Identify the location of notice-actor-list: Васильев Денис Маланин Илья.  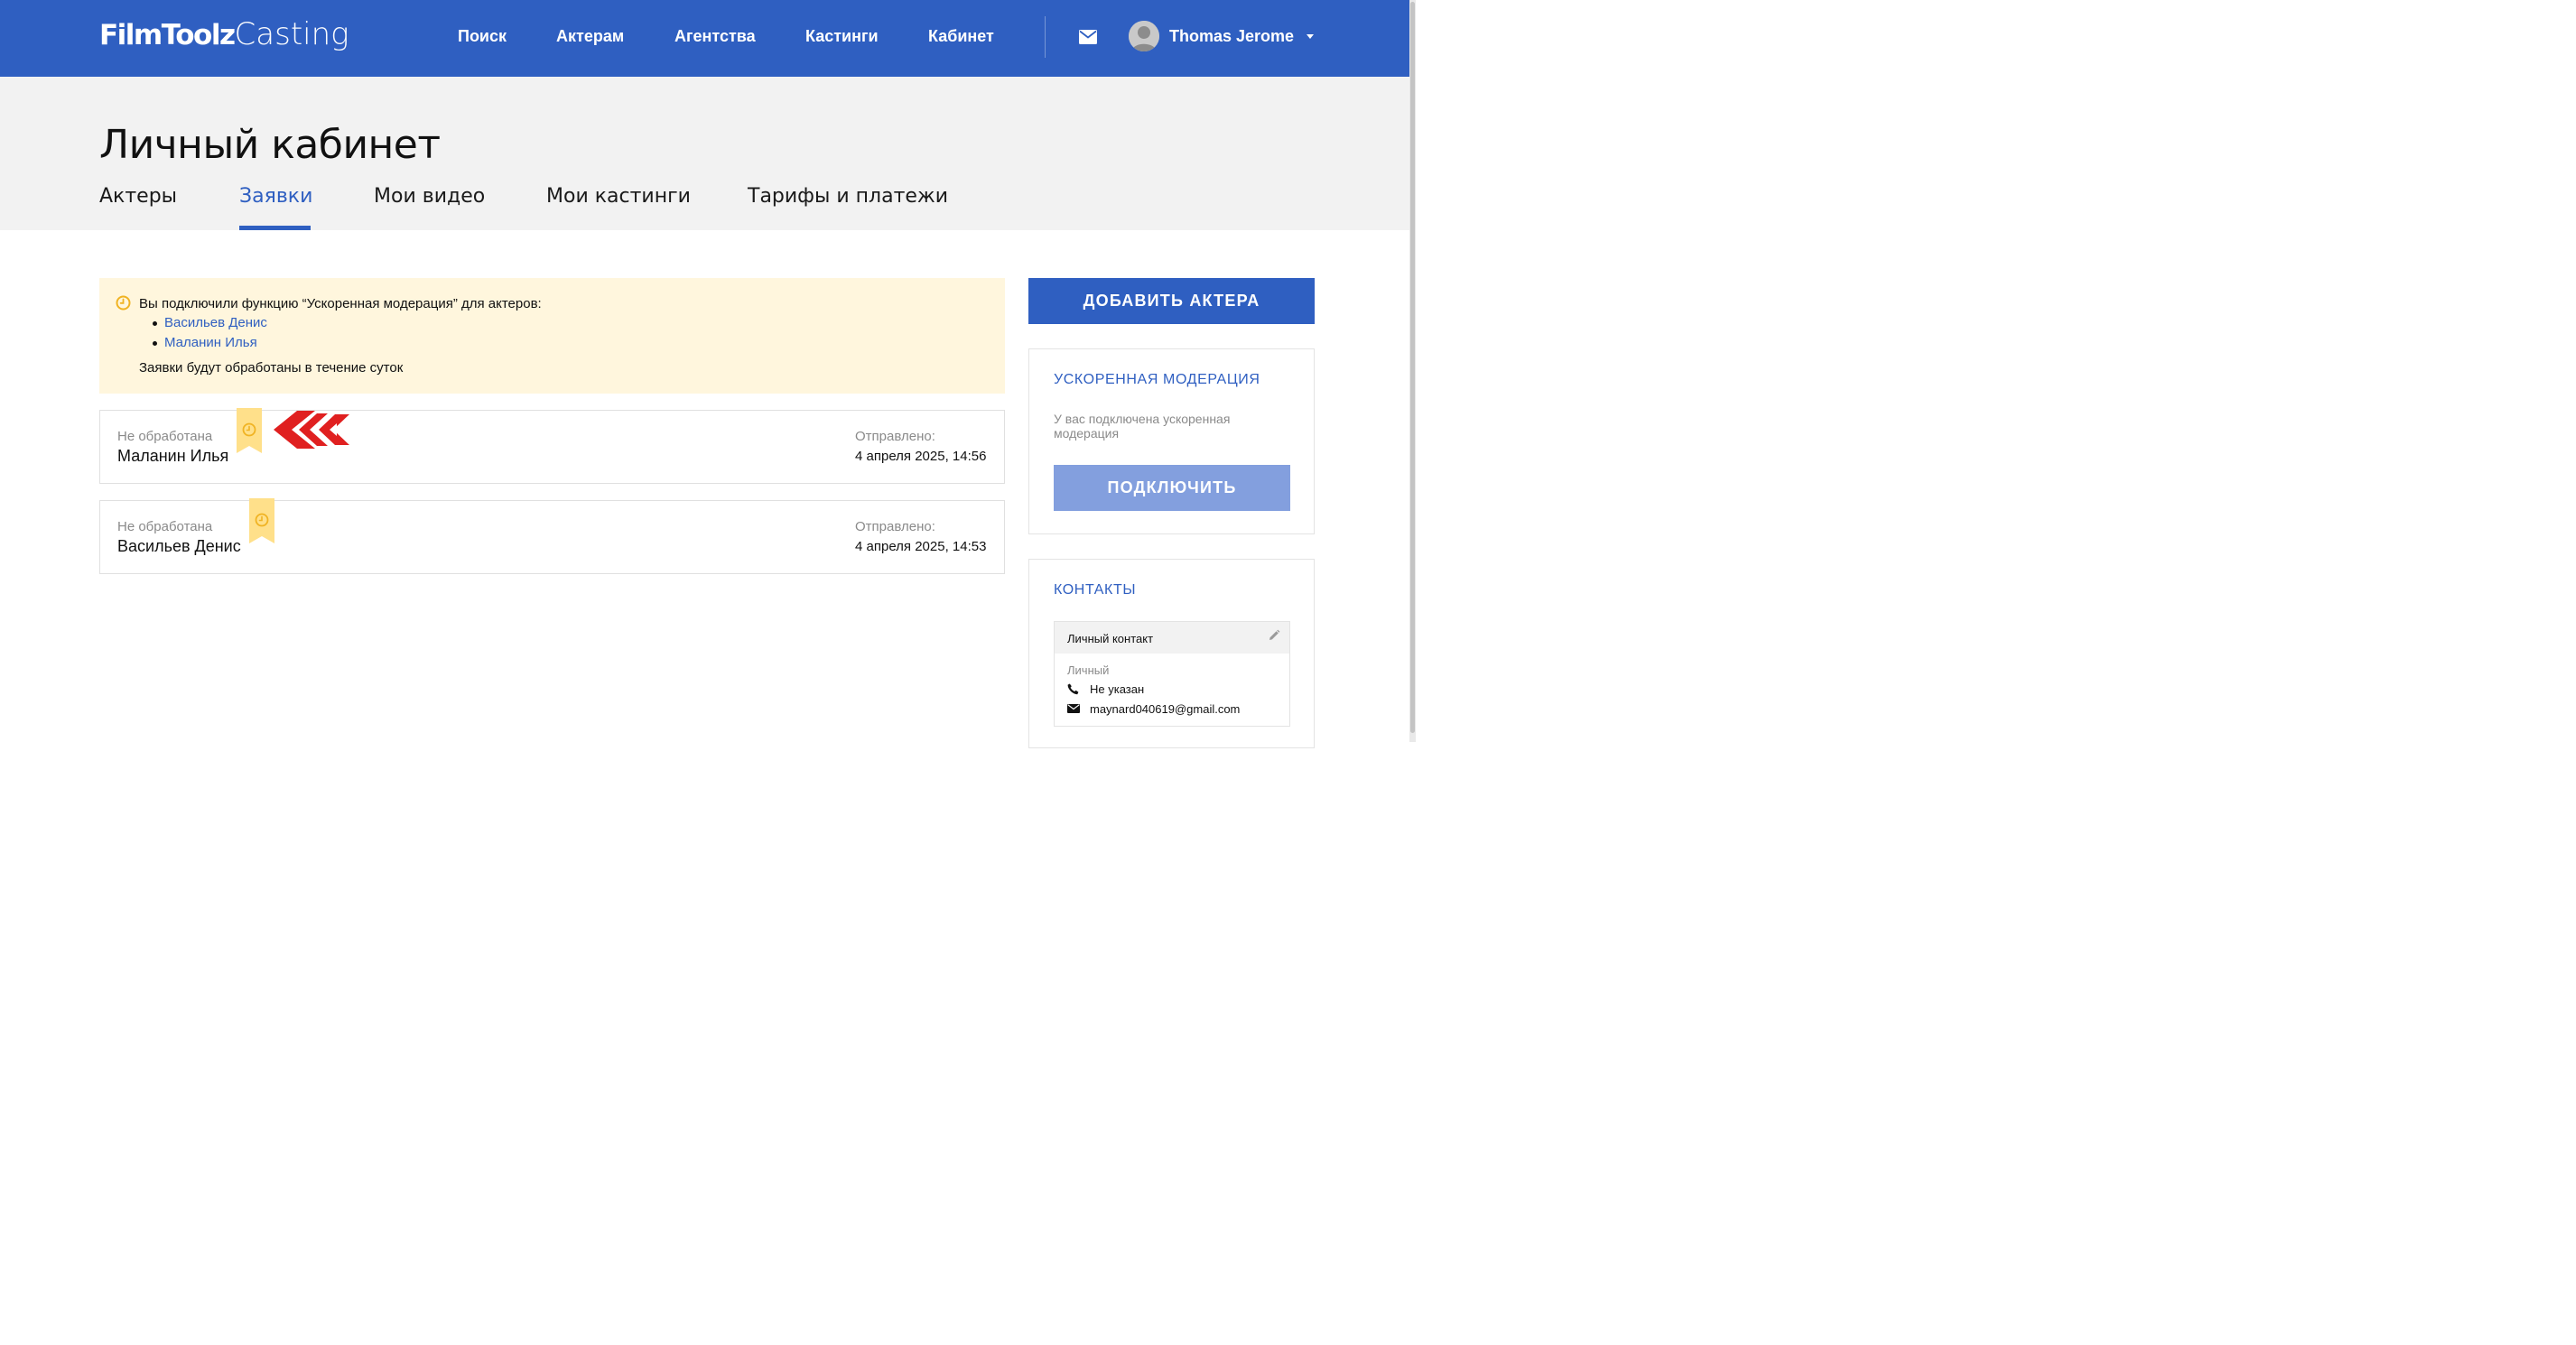
(210, 336).